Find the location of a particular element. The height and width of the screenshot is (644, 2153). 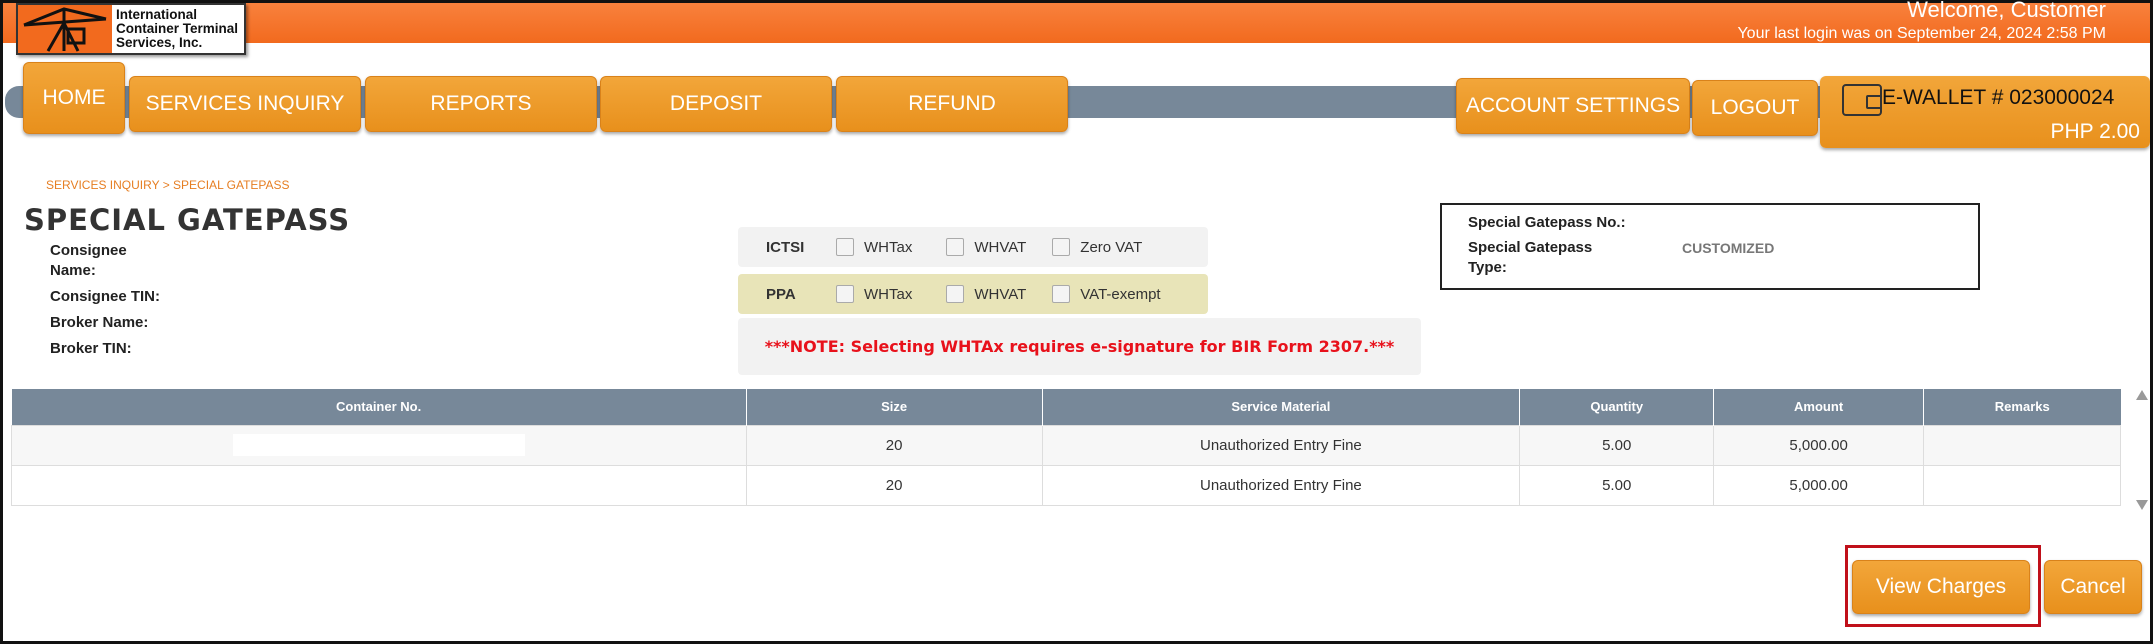

ppa-tax-options: PPA WHTax WHVAT VAT-exempt is located at coordinates (973, 294).